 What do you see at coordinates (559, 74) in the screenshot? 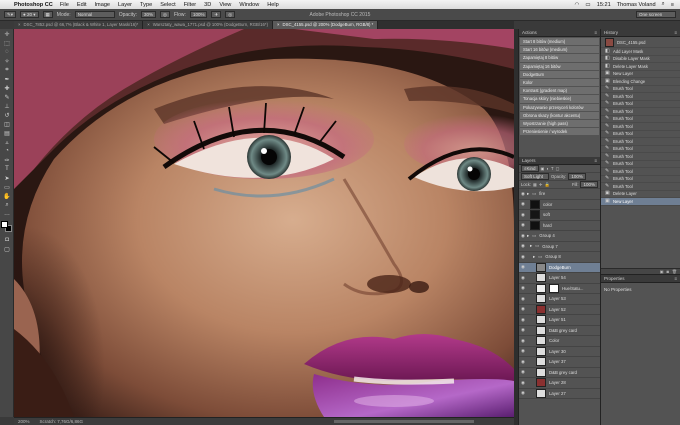
I see `action-button: DodgeBurn` at bounding box center [559, 74].